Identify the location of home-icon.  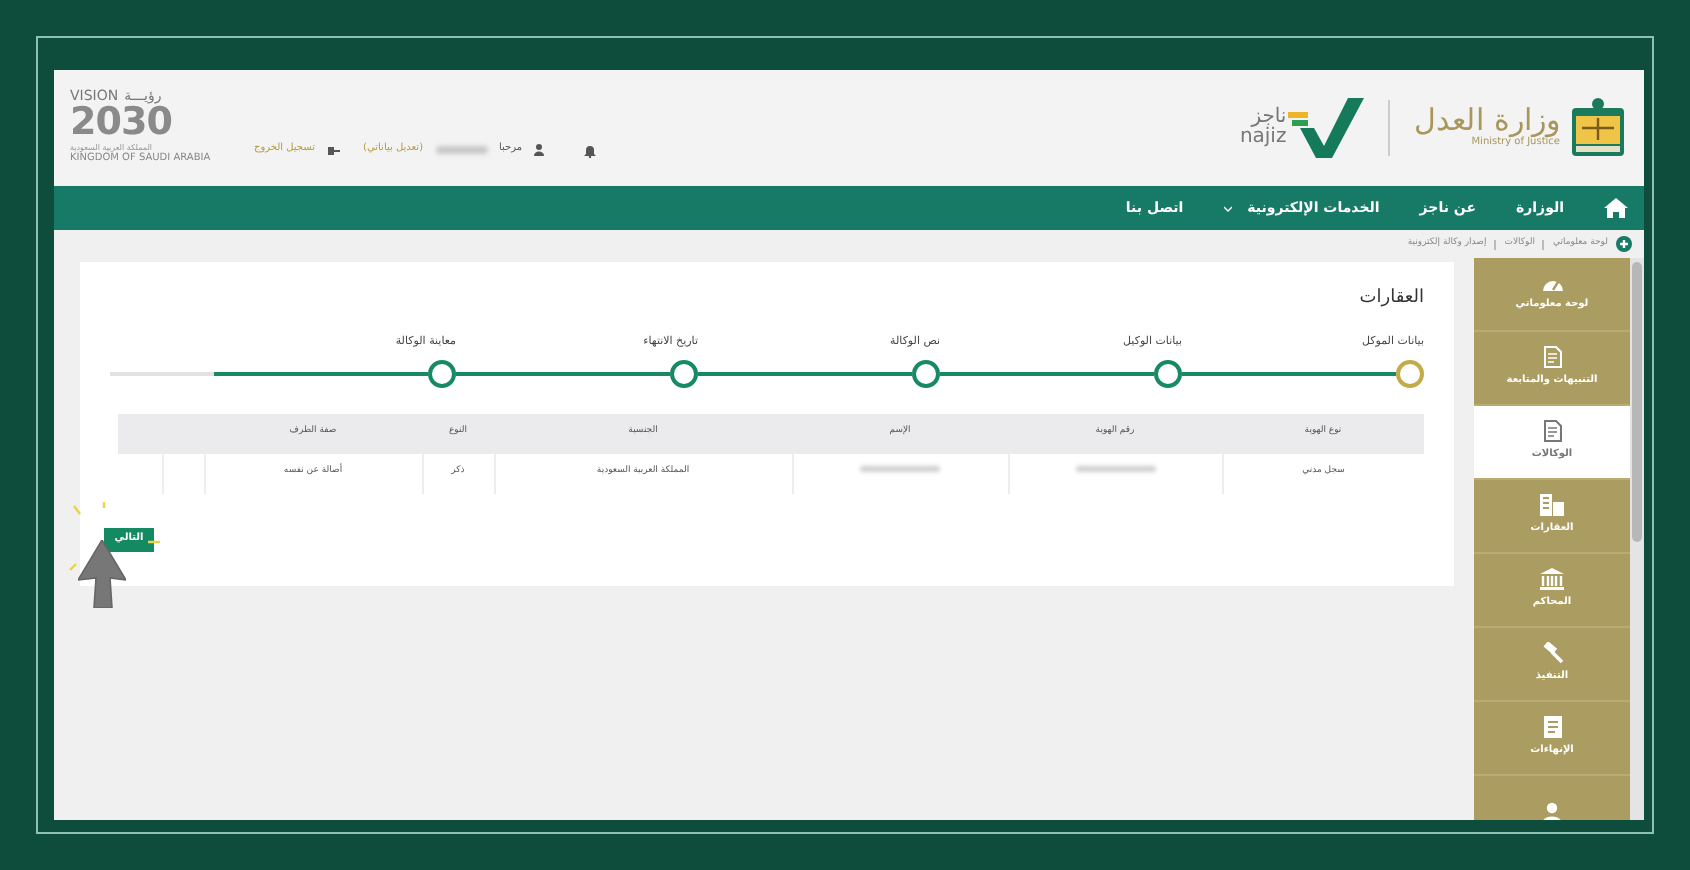
(1616, 208).